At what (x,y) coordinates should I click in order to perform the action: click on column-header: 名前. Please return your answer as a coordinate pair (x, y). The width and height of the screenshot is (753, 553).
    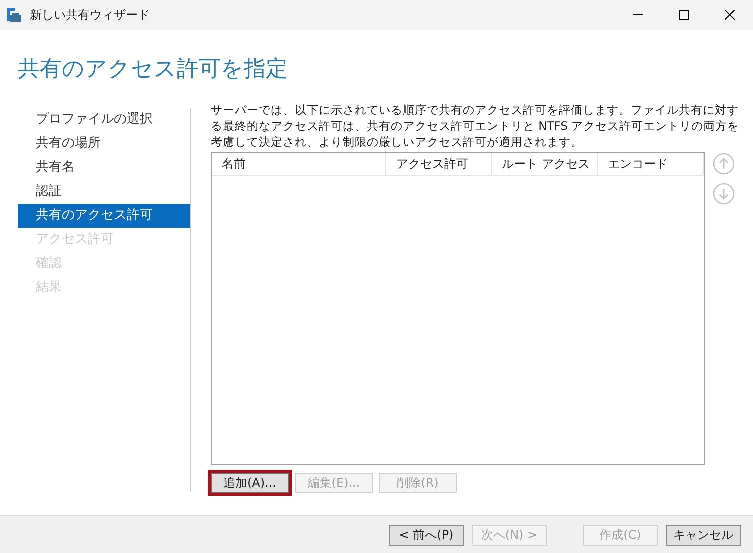
    Looking at the image, I should click on (299, 164).